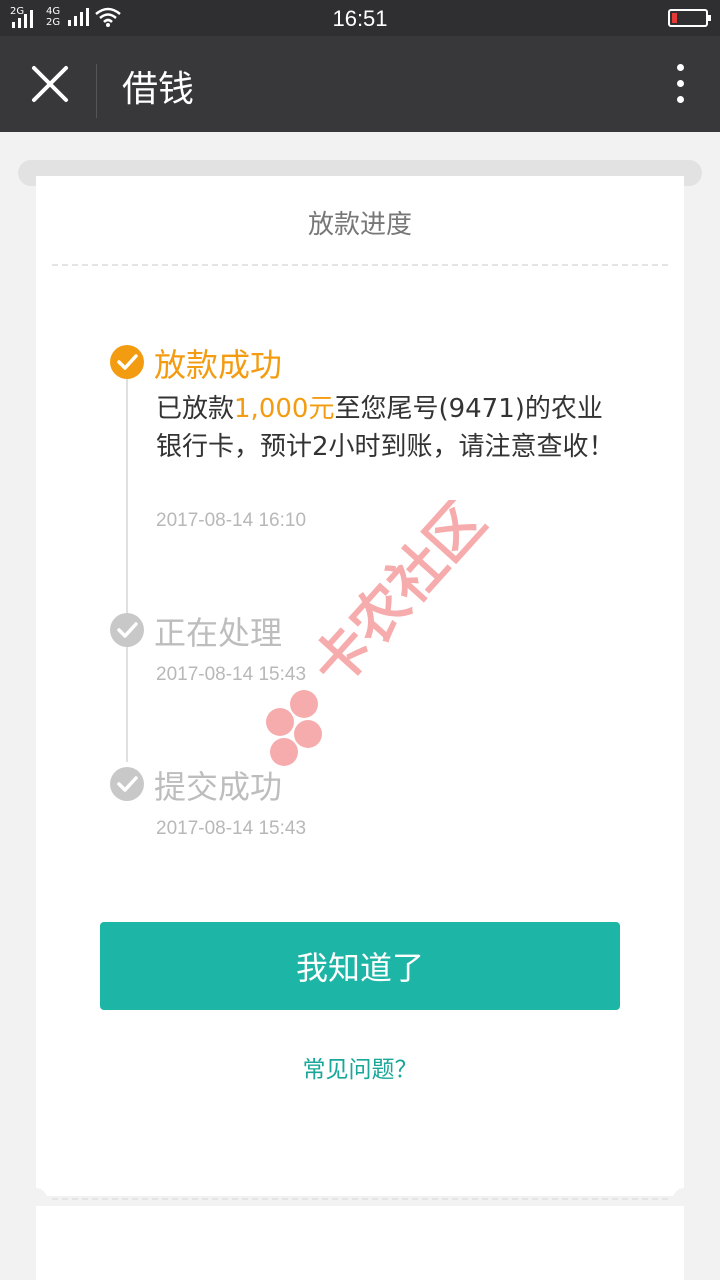  Describe the element at coordinates (360, 966) in the screenshot. I see `got-it-button: 我知道了` at that location.